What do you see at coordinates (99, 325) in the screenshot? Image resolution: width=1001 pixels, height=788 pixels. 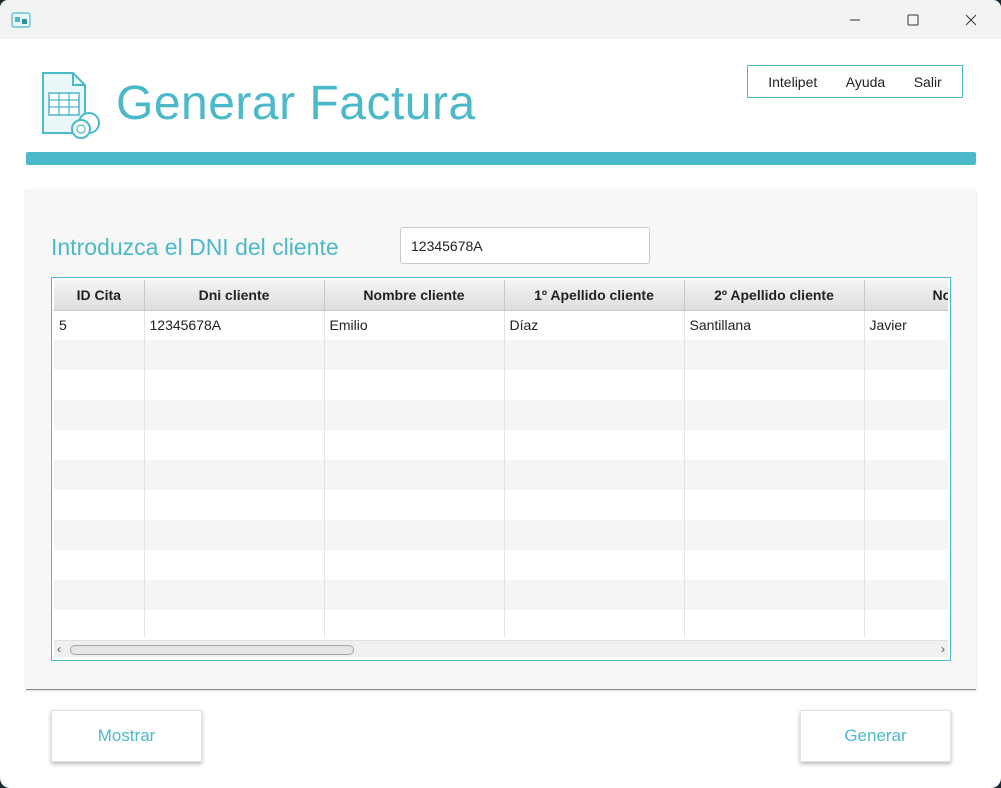 I see `table-cell: 5` at bounding box center [99, 325].